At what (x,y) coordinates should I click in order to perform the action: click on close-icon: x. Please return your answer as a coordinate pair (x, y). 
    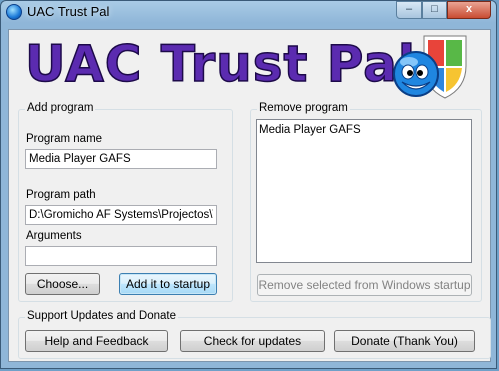
    Looking at the image, I should click on (469, 9).